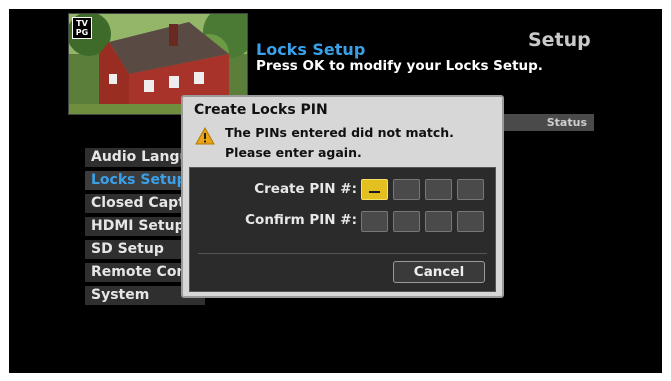 The height and width of the screenshot is (381, 671). What do you see at coordinates (342, 253) in the screenshot?
I see `dialog-divider` at bounding box center [342, 253].